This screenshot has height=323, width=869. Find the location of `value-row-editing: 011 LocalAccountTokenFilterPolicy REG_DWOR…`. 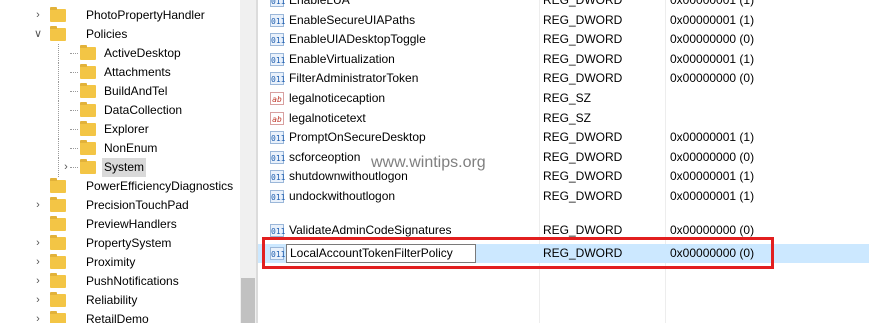

value-row-editing: 011 LocalAccountTokenFilterPolicy REG_DWOR… is located at coordinates (563, 253).